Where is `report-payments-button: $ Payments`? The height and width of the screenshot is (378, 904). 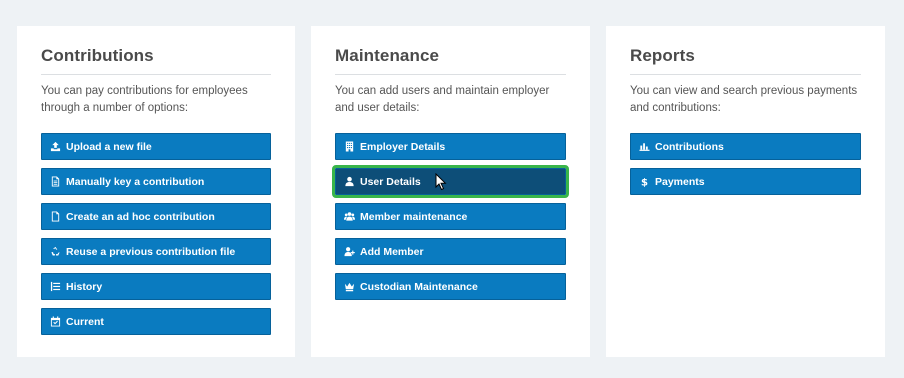
report-payments-button: $ Payments is located at coordinates (745, 181).